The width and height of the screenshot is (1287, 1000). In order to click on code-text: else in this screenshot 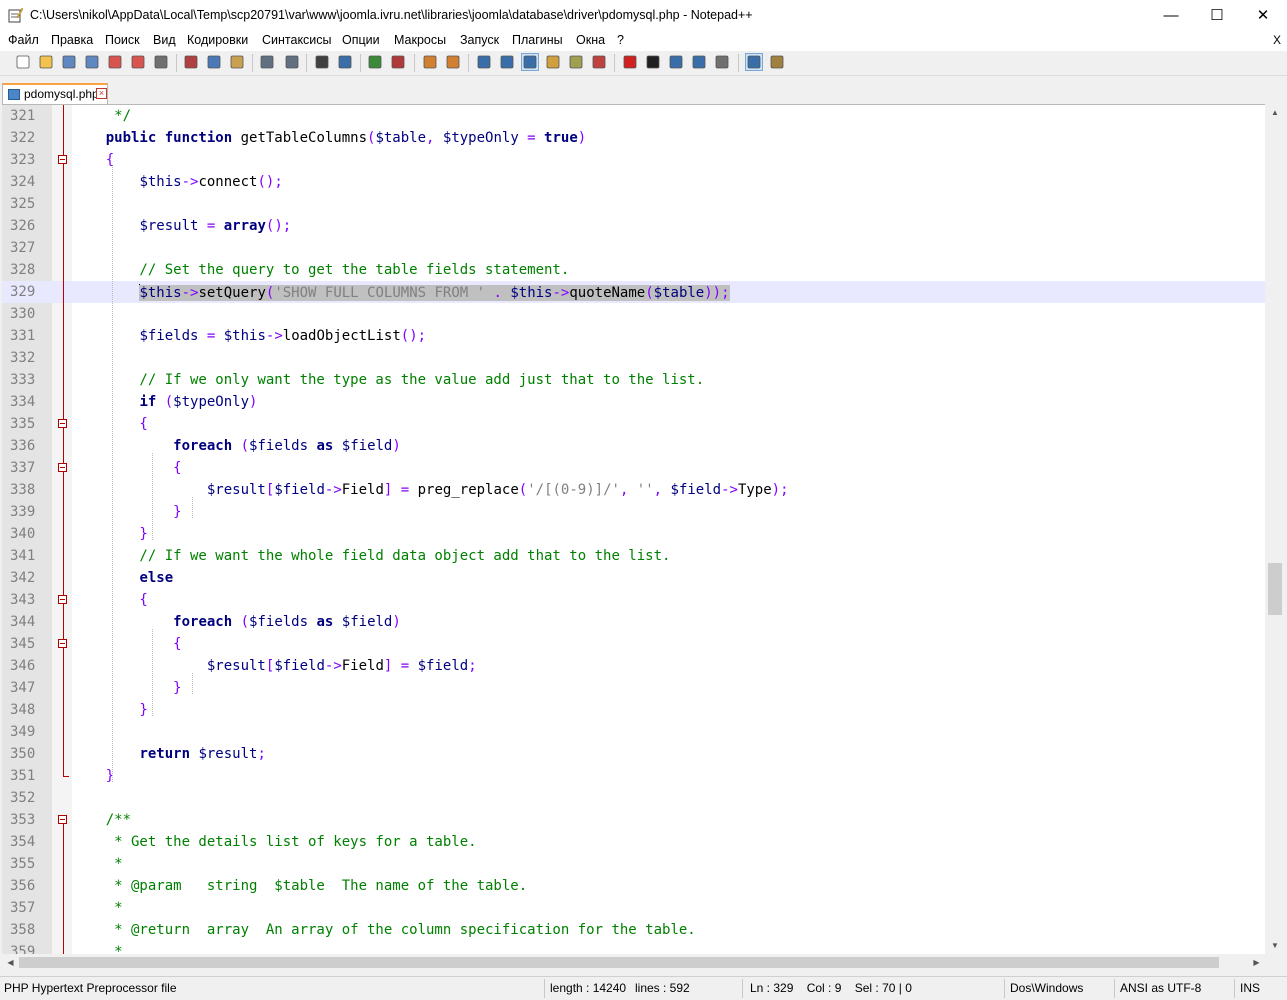, I will do `click(122, 580)`.